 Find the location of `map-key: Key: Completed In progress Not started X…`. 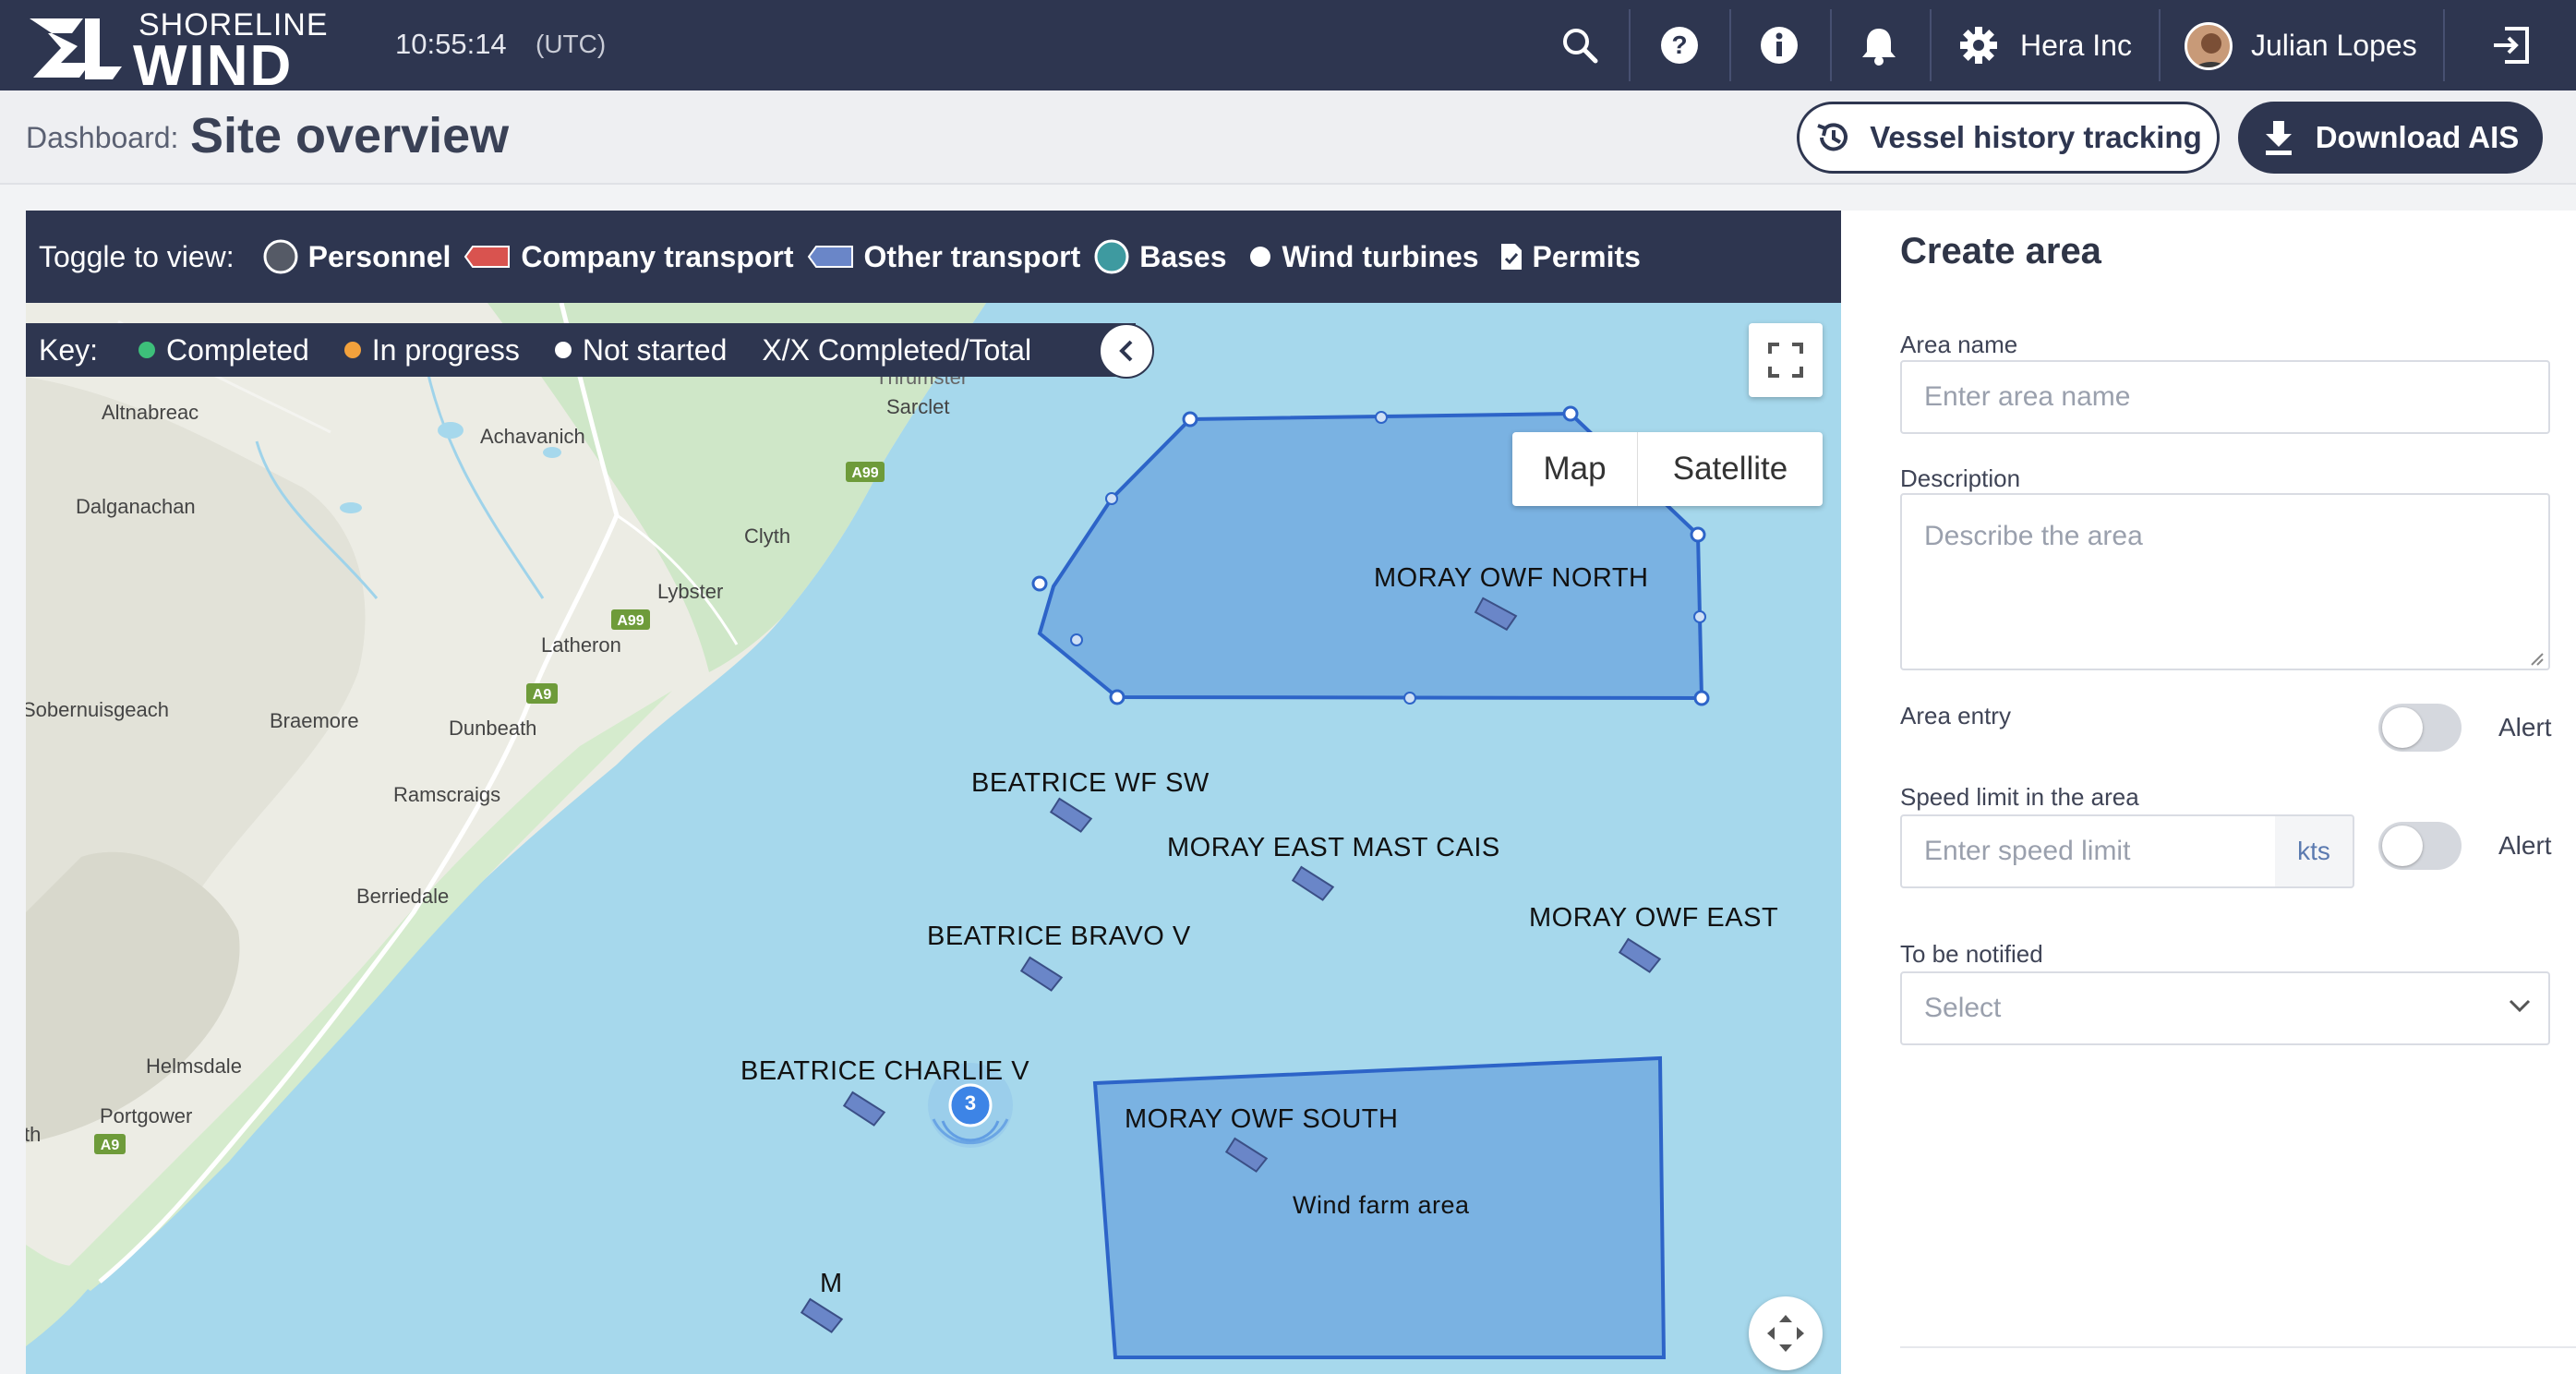

map-key: Key: Completed In progress Not started X… is located at coordinates (581, 350).